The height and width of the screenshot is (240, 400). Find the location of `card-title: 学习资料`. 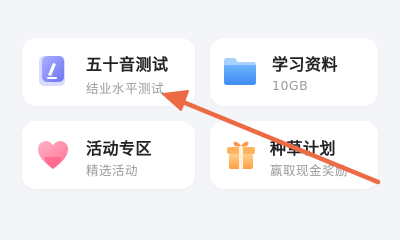

card-title: 学习资料 is located at coordinates (305, 64).